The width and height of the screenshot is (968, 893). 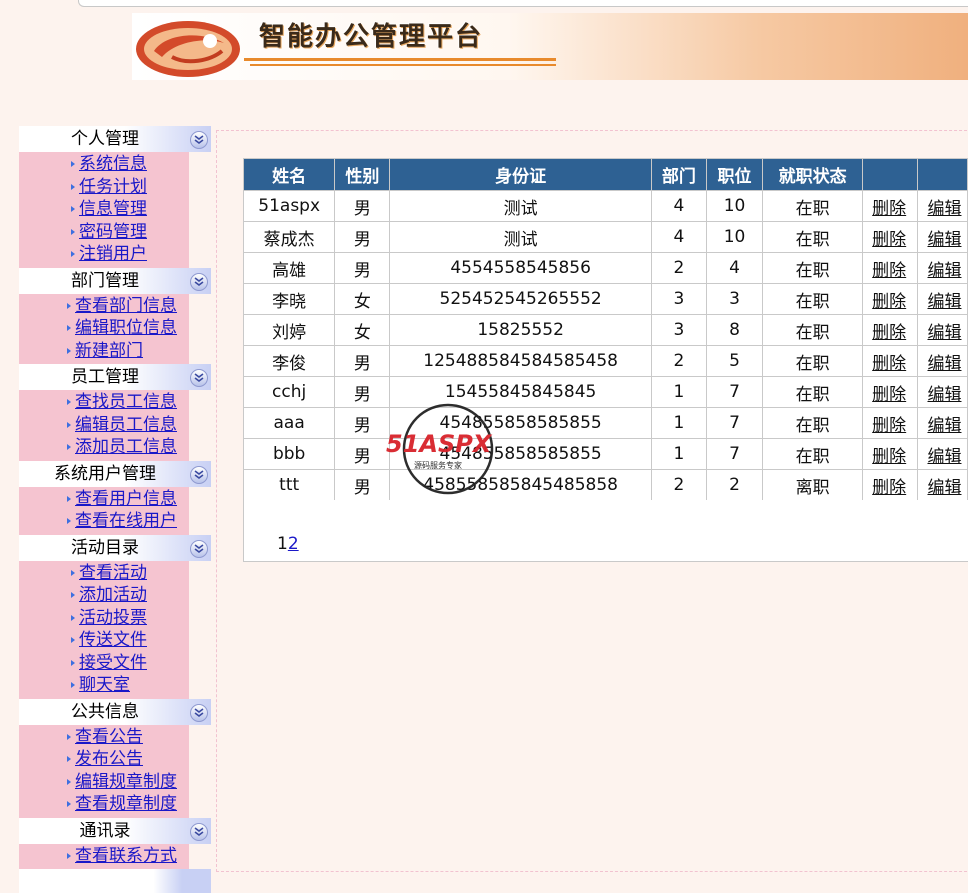 What do you see at coordinates (126, 328) in the screenshot?
I see `sidebar-link: 编辑职位信息` at bounding box center [126, 328].